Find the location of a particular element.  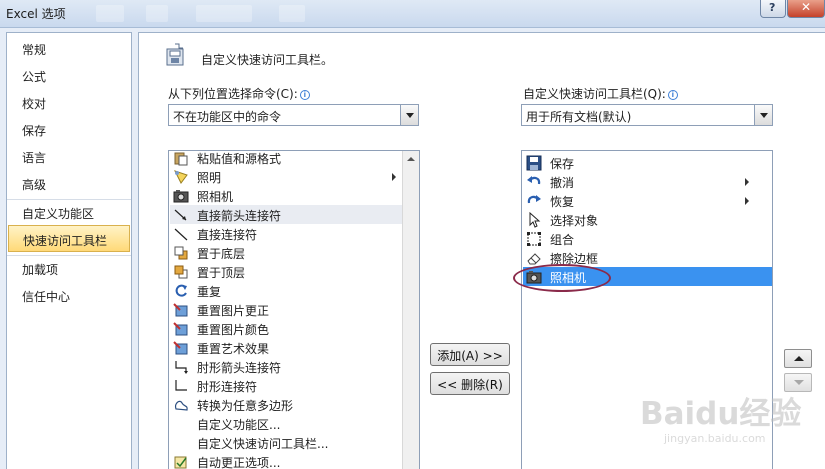

save-icon is located at coordinates (534, 163).